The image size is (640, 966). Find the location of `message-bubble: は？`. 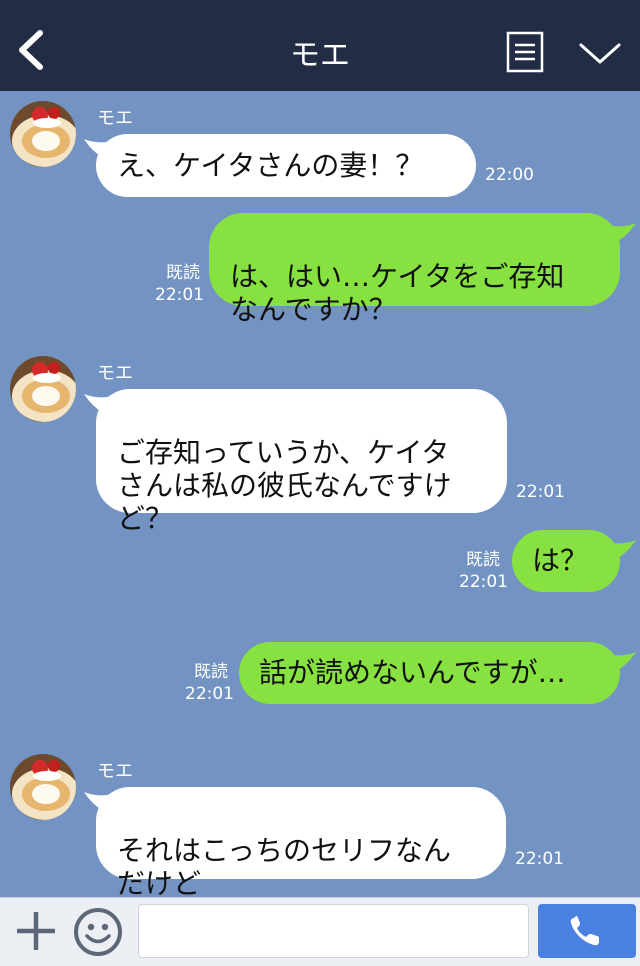

message-bubble: は？ is located at coordinates (566, 561).